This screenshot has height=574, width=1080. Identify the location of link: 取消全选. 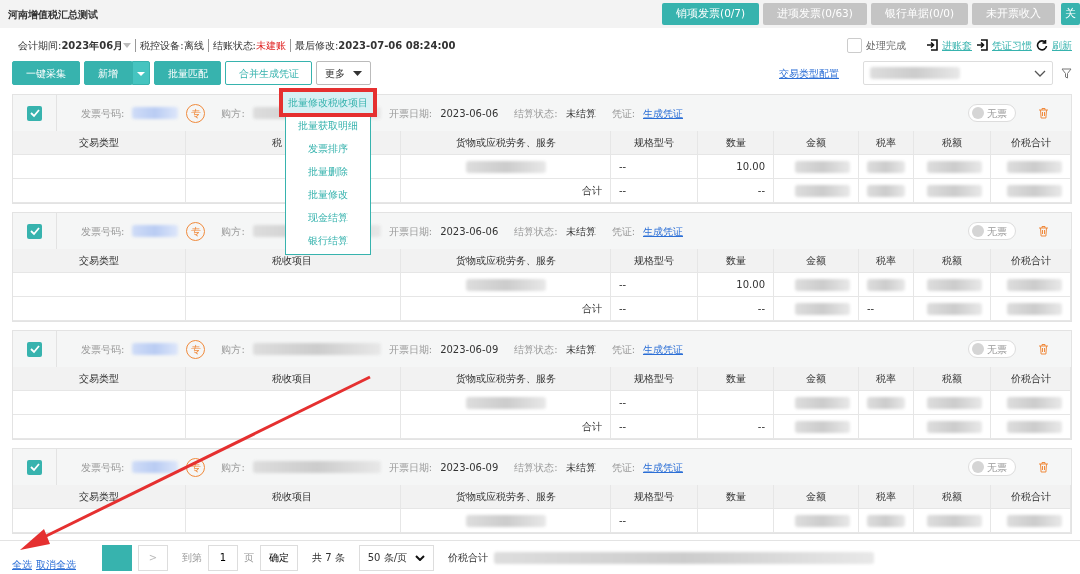
(56, 564).